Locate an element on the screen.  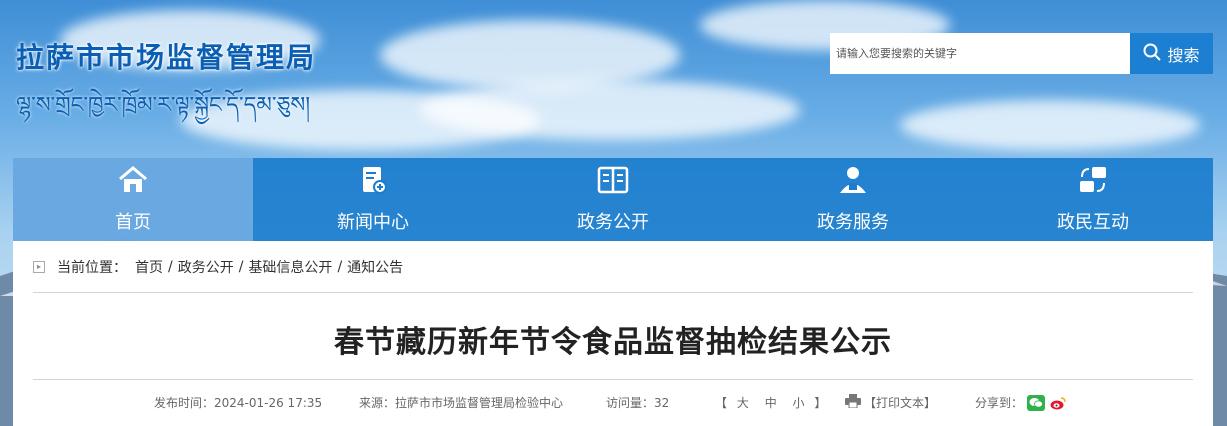
print-label: 【打印文本】 is located at coordinates (900, 403).